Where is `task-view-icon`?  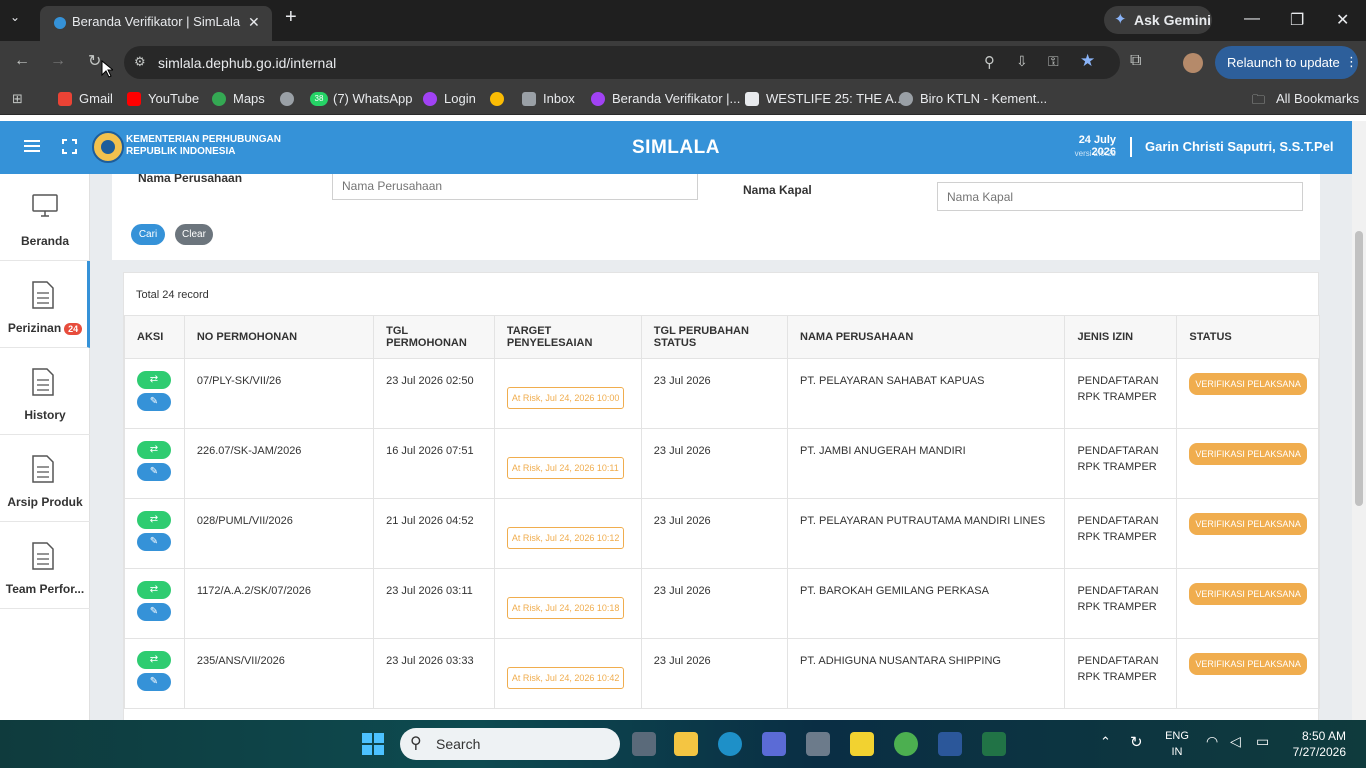
task-view-icon is located at coordinates (644, 744).